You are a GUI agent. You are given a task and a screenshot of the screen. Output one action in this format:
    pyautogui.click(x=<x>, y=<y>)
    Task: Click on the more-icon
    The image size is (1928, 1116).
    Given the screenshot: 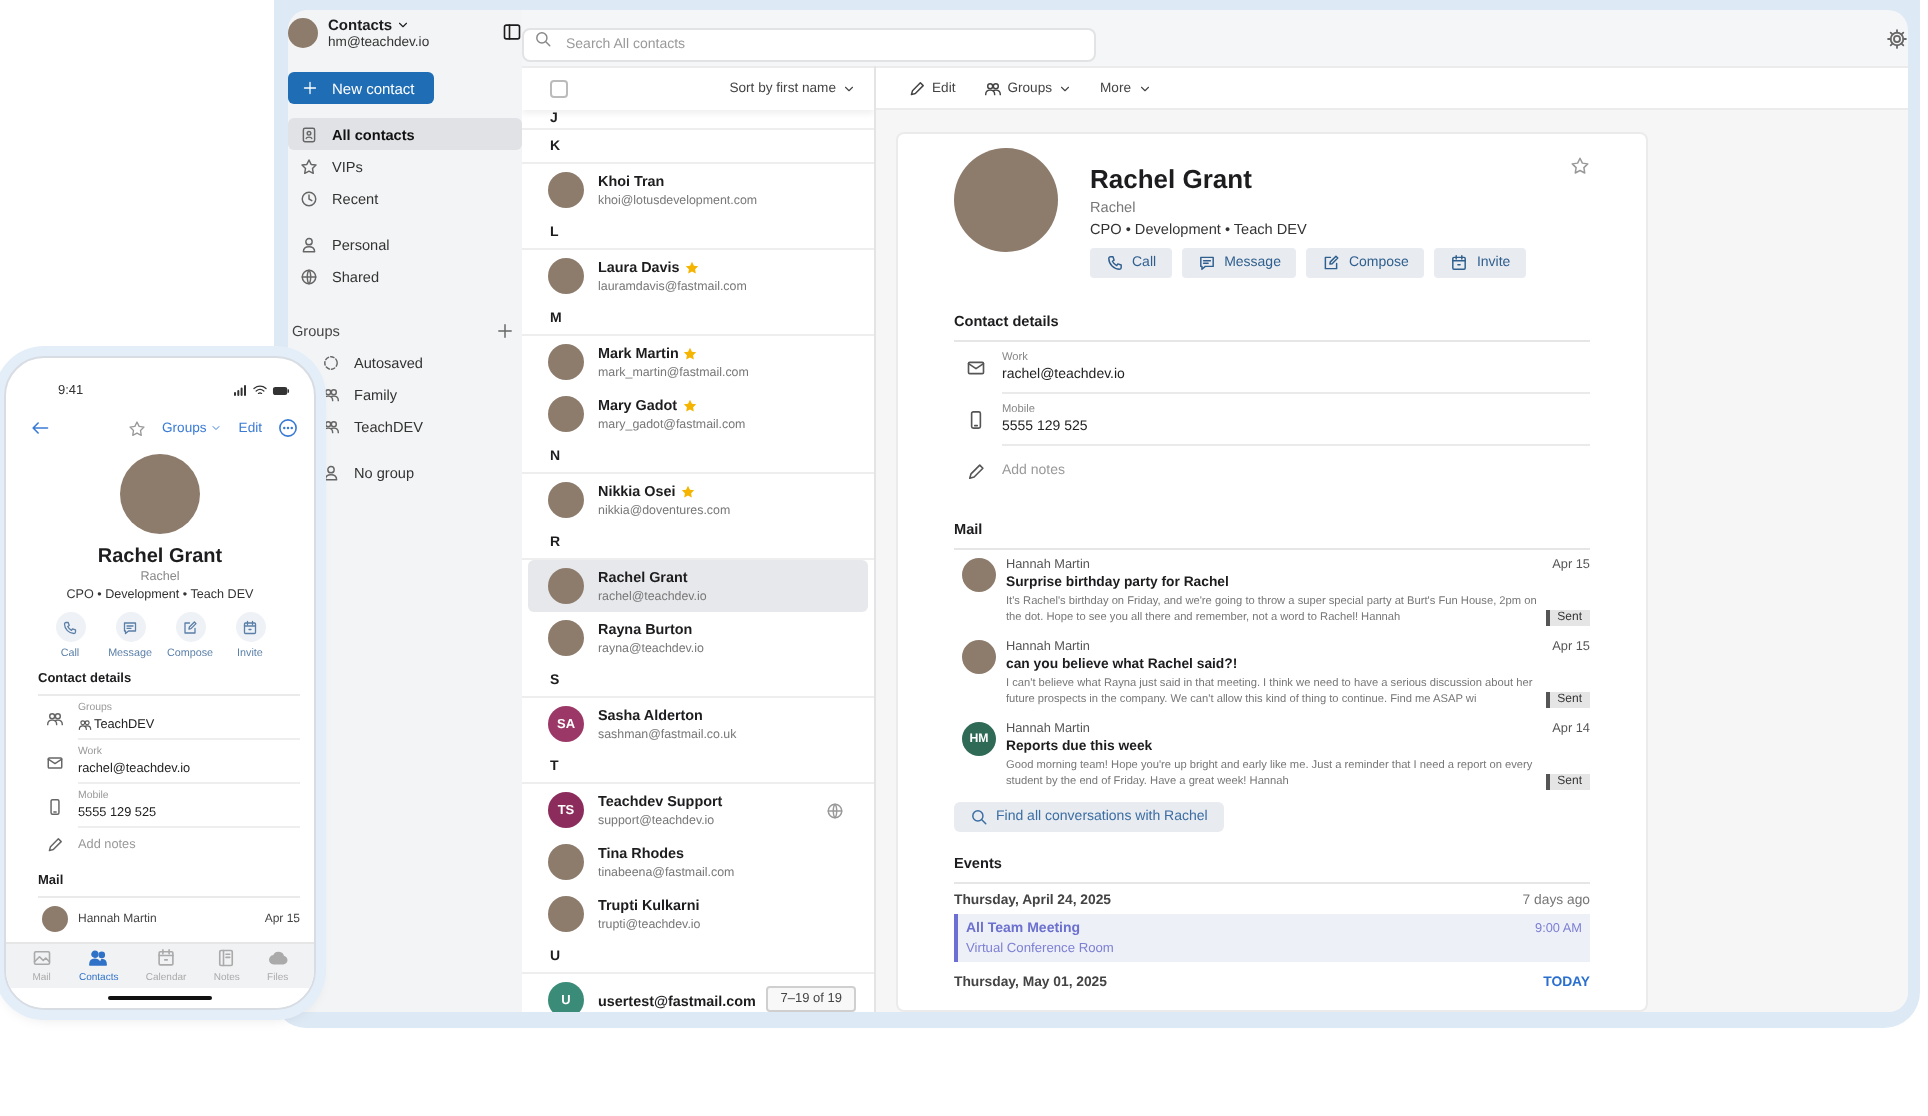 What is the action you would take?
    pyautogui.click(x=288, y=428)
    